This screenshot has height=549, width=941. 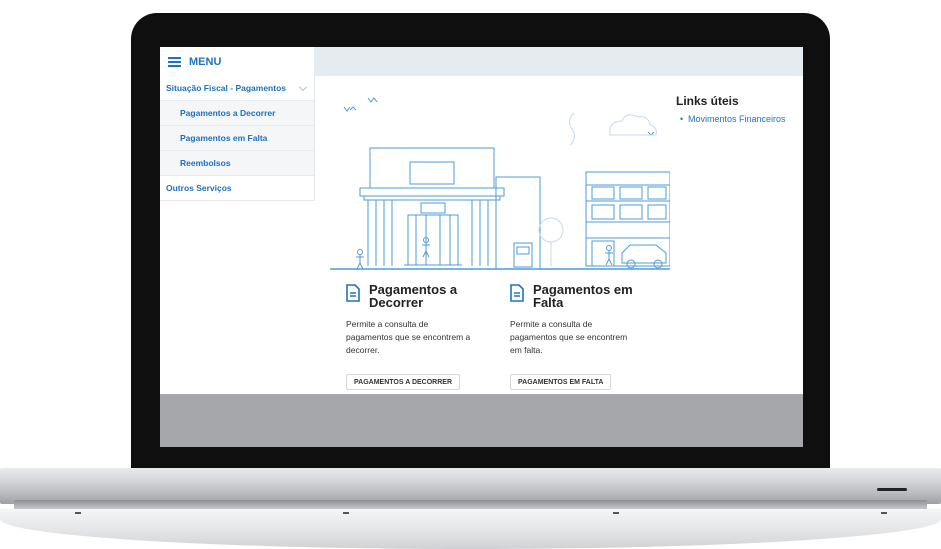 I want to click on link-movimentos-financeiros: Movimentos Financeiros, so click(x=733, y=119).